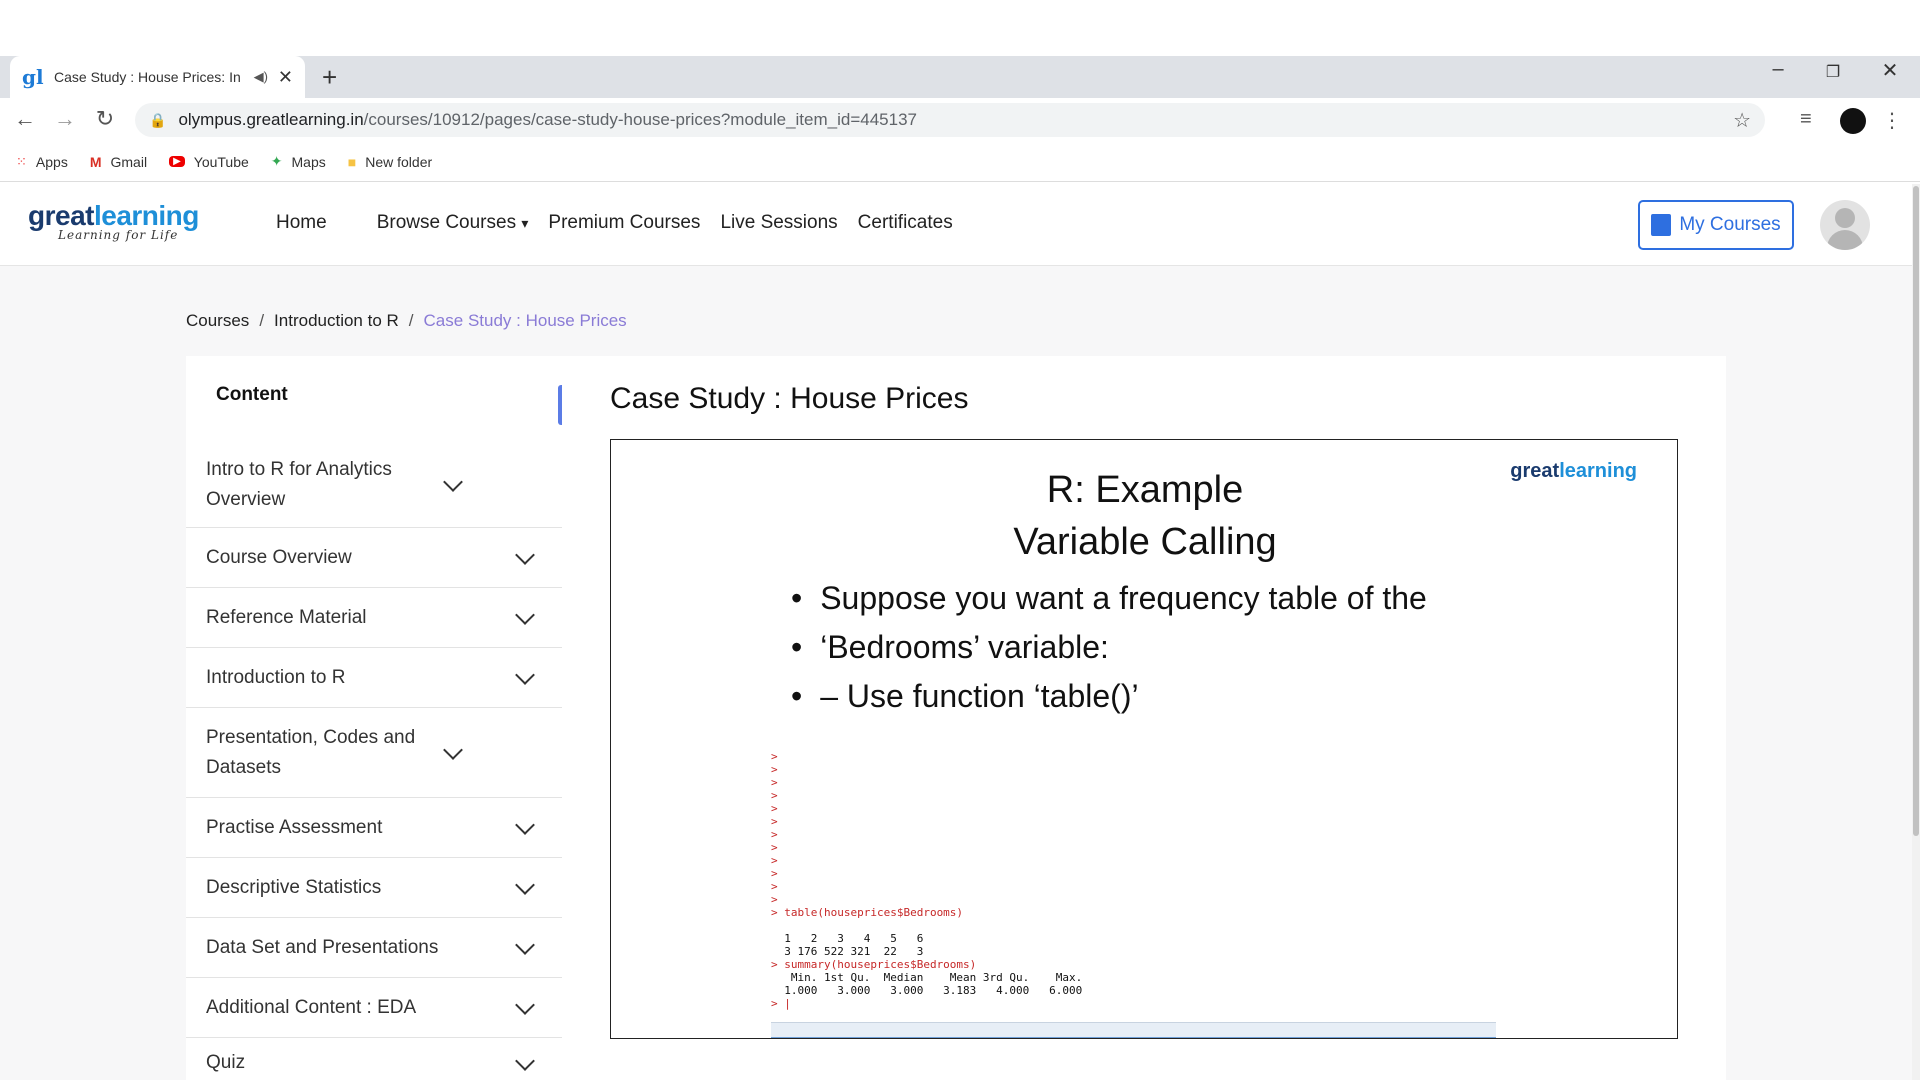 The image size is (1920, 1080). What do you see at coordinates (525, 223) in the screenshot?
I see `chevron-down-icon: ▾` at bounding box center [525, 223].